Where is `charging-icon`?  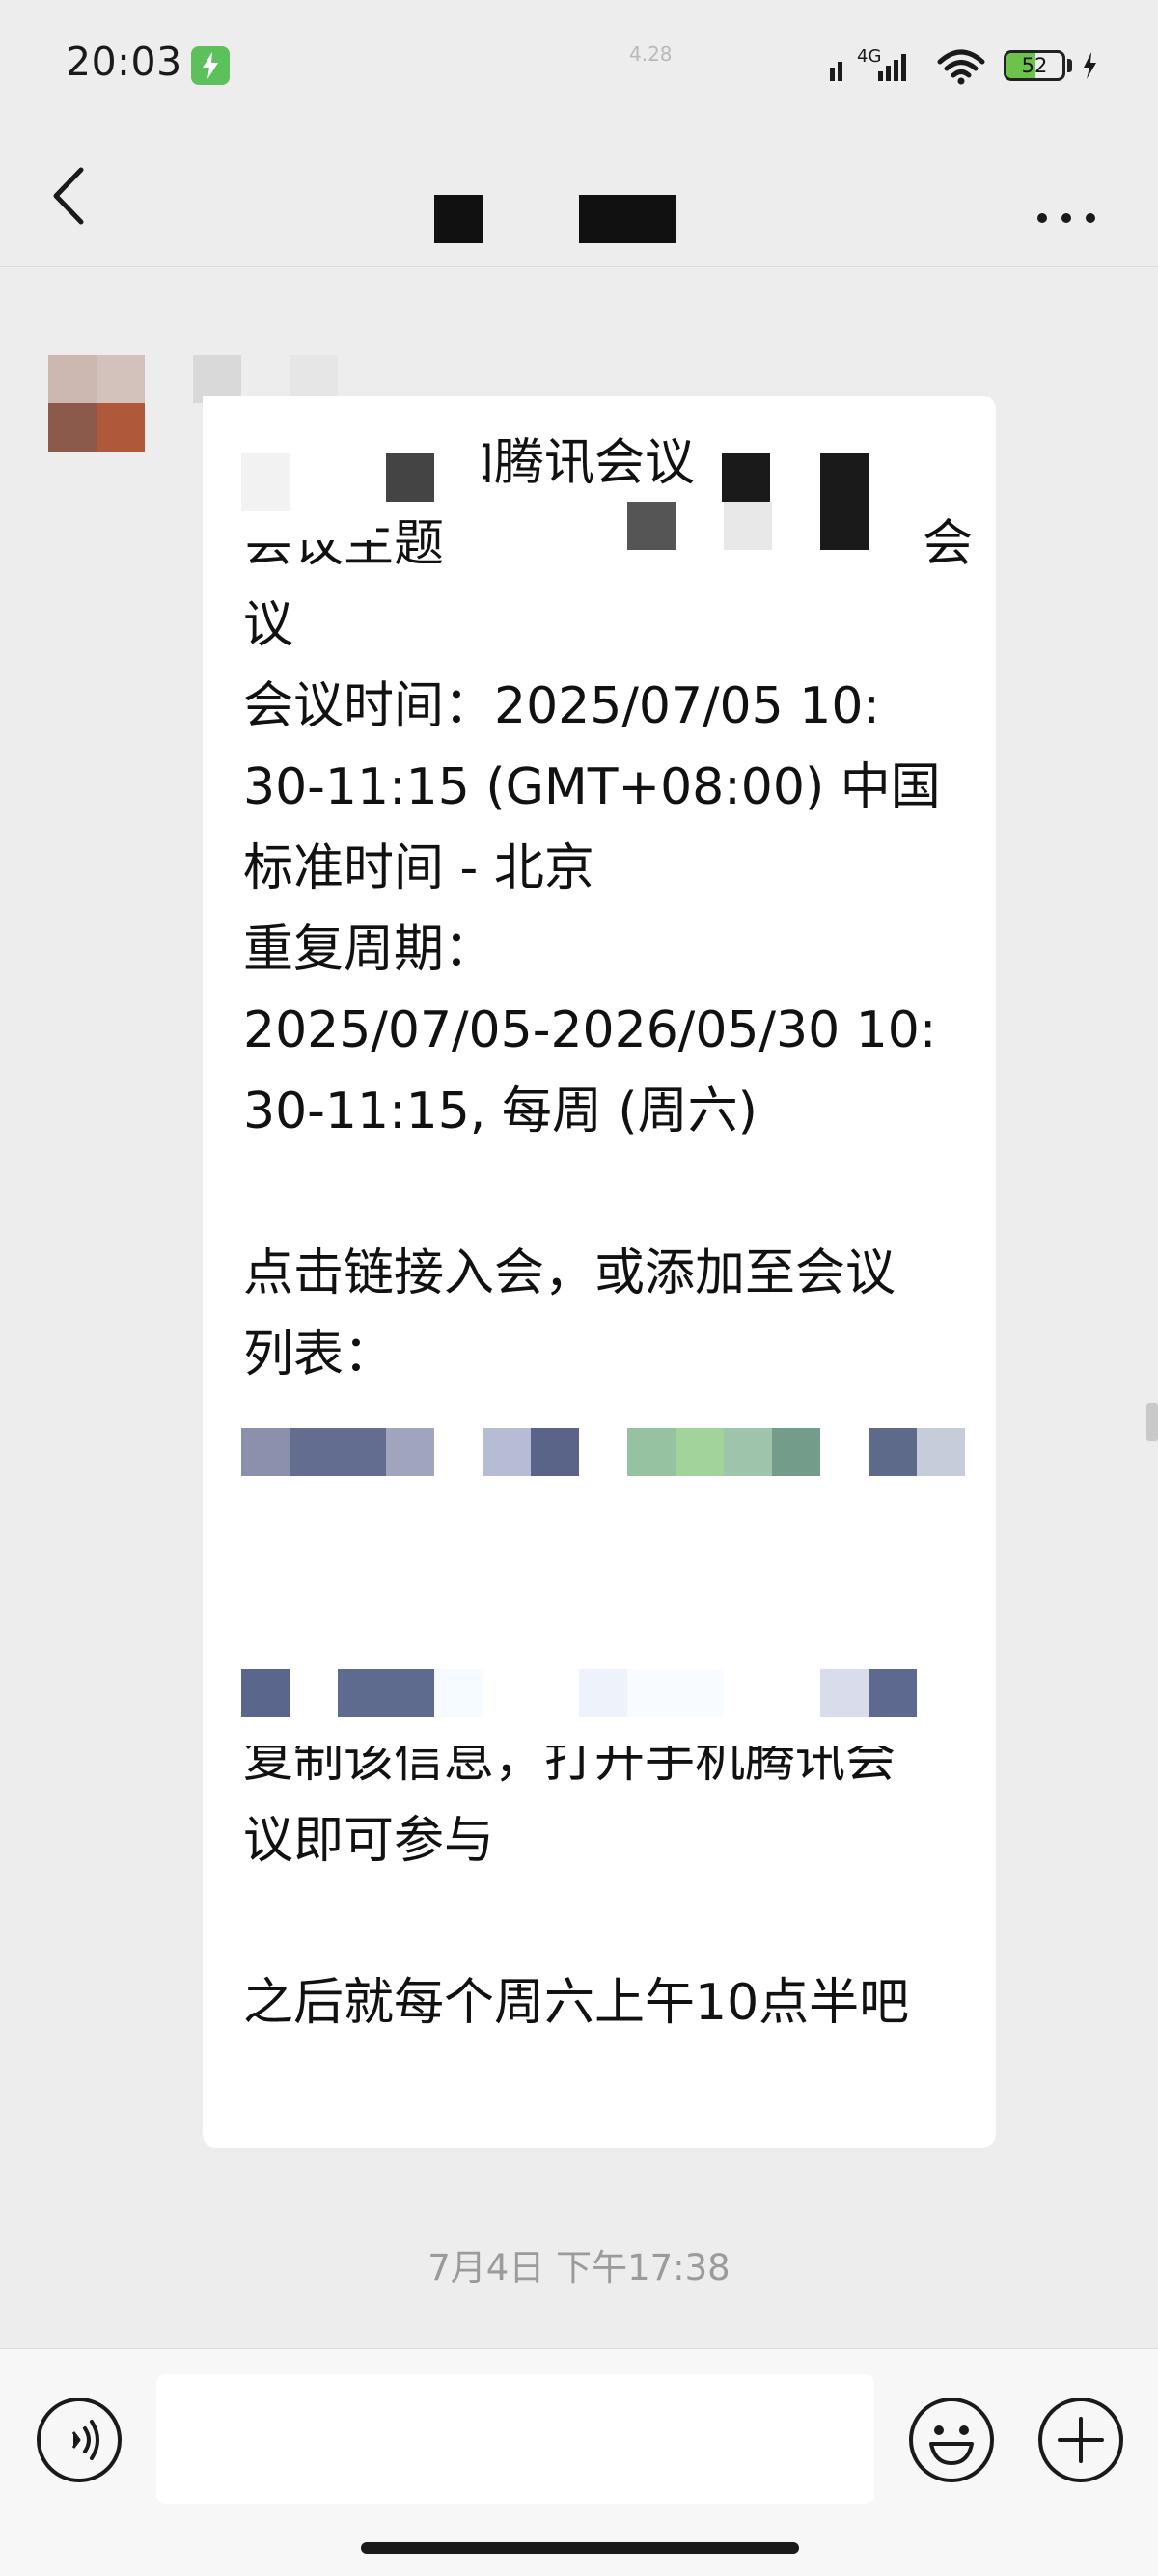 charging-icon is located at coordinates (210, 65).